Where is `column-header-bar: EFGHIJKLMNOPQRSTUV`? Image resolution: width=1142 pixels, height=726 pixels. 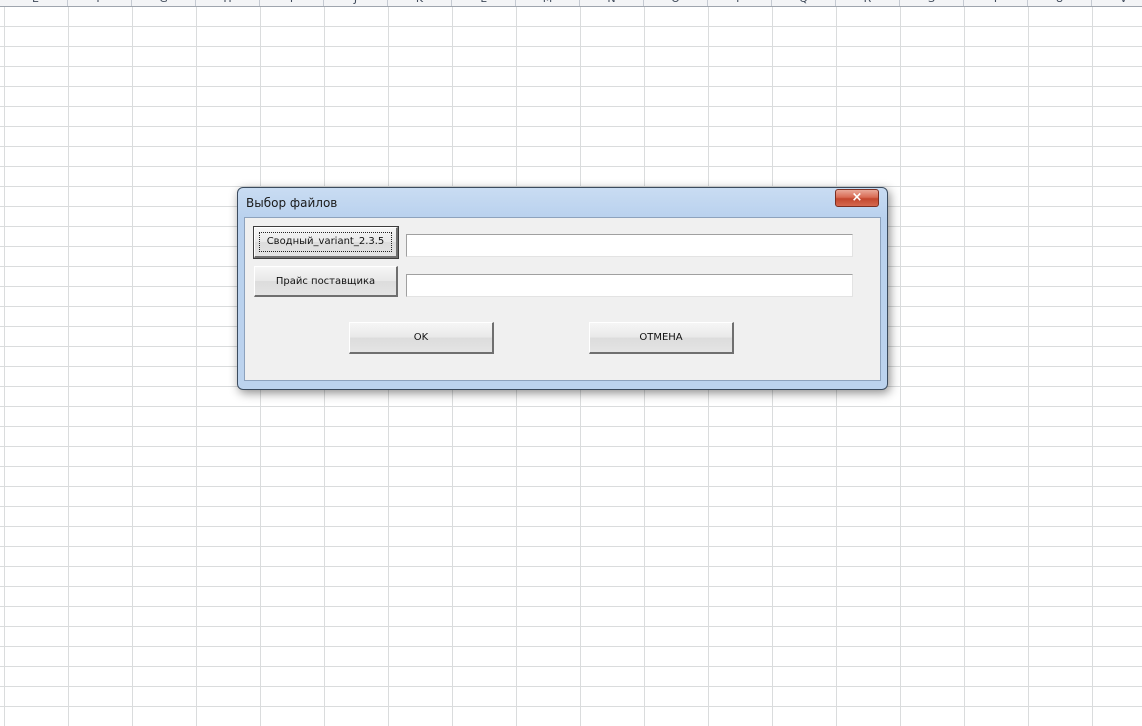
column-header-bar: EFGHIJKLMNOPQRSTUV is located at coordinates (571, 3).